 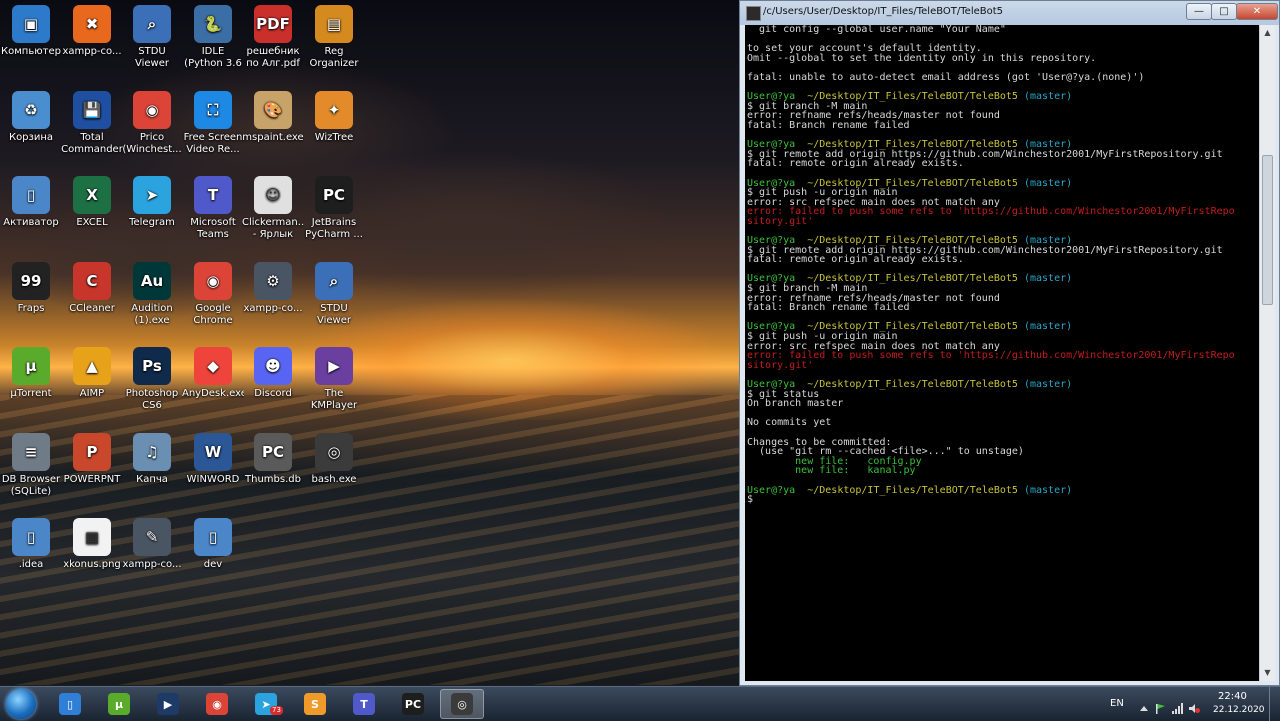 What do you see at coordinates (168, 704) in the screenshot?
I see `taskbar-button: ▶` at bounding box center [168, 704].